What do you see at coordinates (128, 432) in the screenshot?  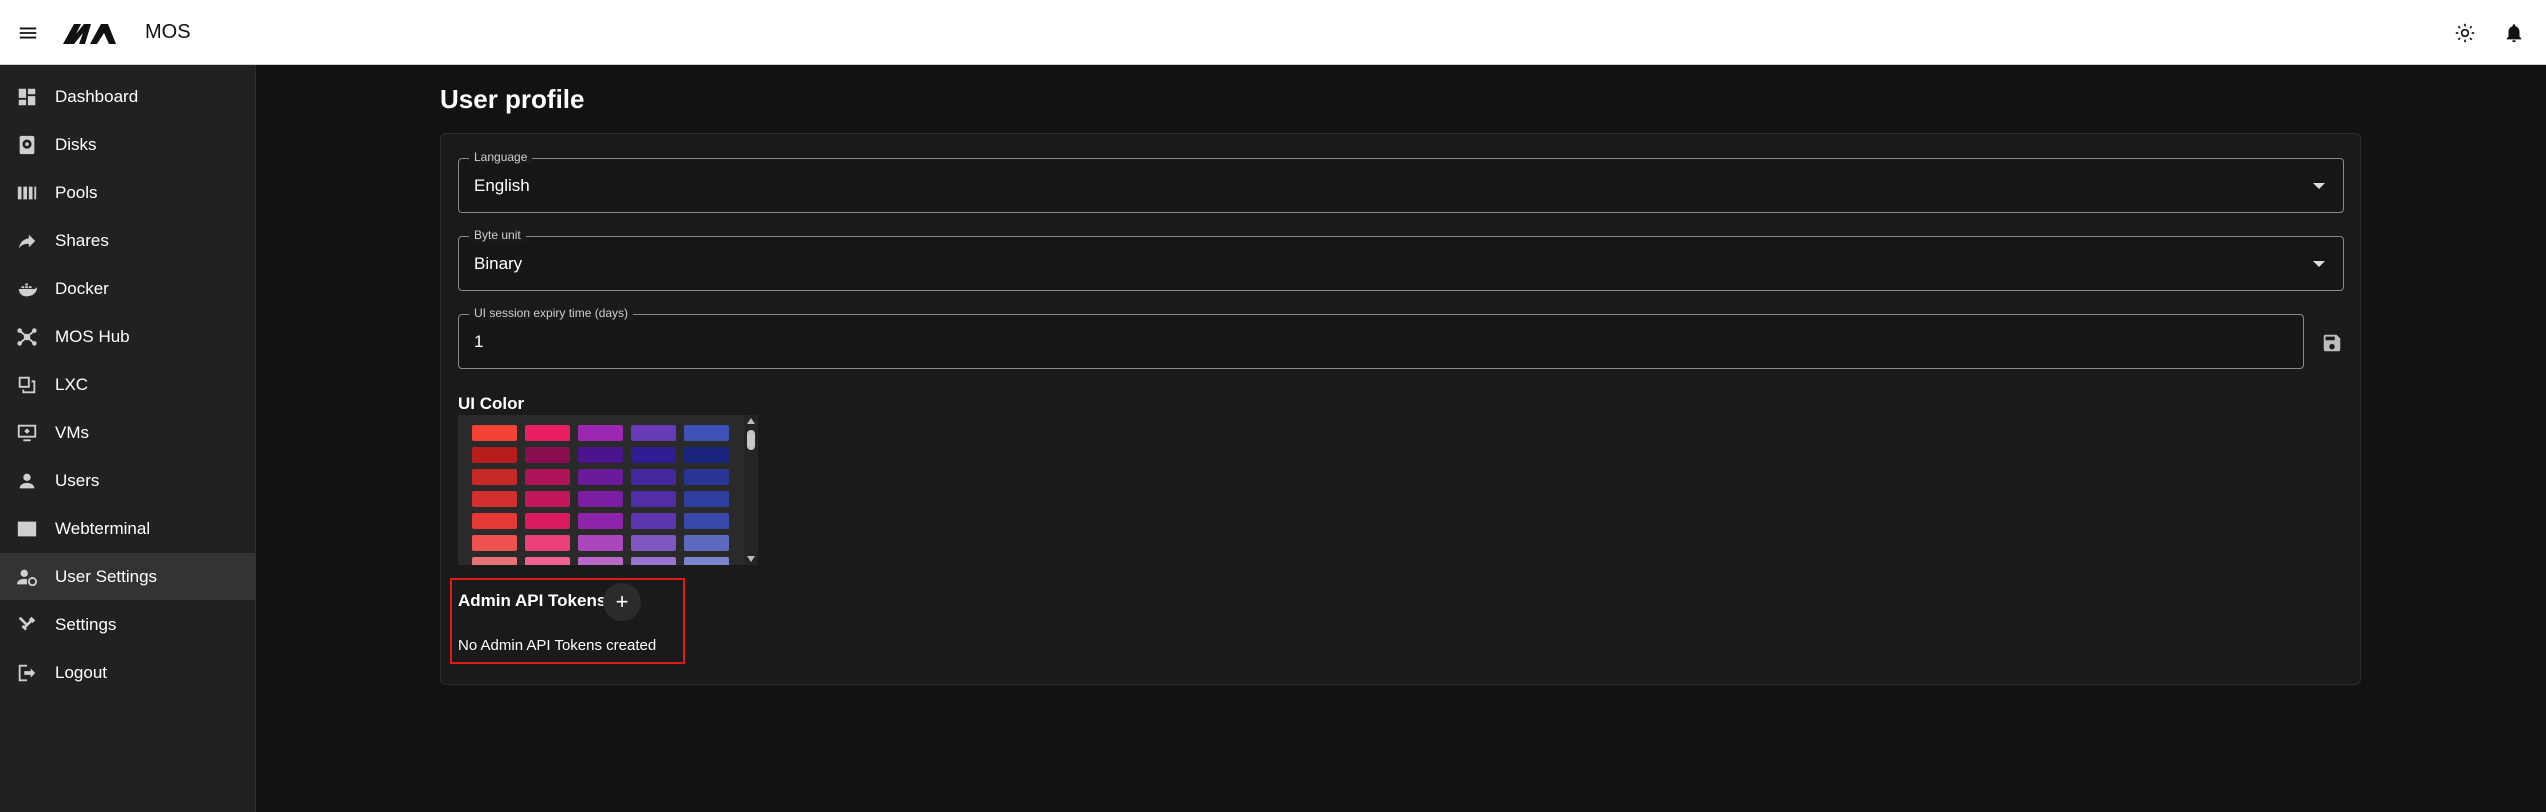 I see `sidebar-item-vms: VMs` at bounding box center [128, 432].